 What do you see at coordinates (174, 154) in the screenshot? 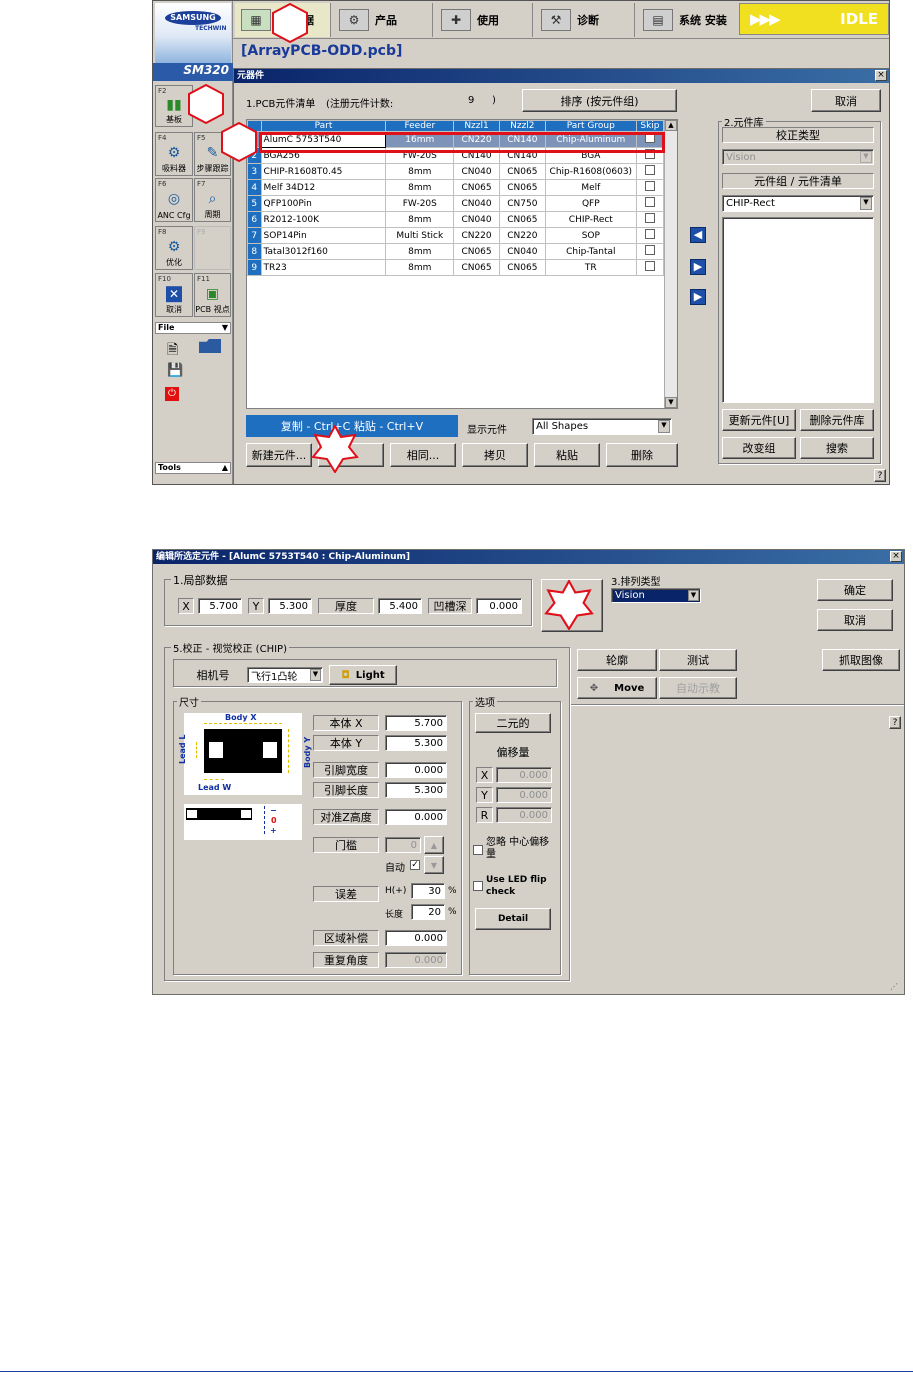
I see `fkey-f4: F4 ⚙ 吸料器` at bounding box center [174, 154].